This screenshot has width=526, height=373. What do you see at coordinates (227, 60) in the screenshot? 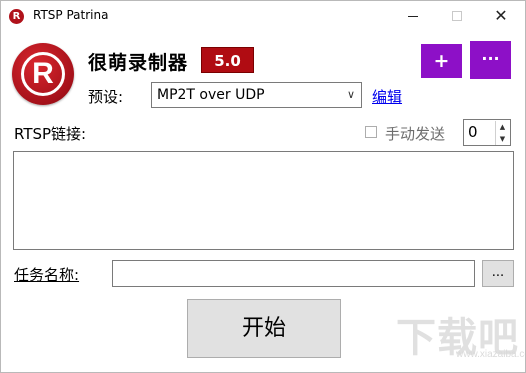
I see `version-badge: 5.0` at bounding box center [227, 60].